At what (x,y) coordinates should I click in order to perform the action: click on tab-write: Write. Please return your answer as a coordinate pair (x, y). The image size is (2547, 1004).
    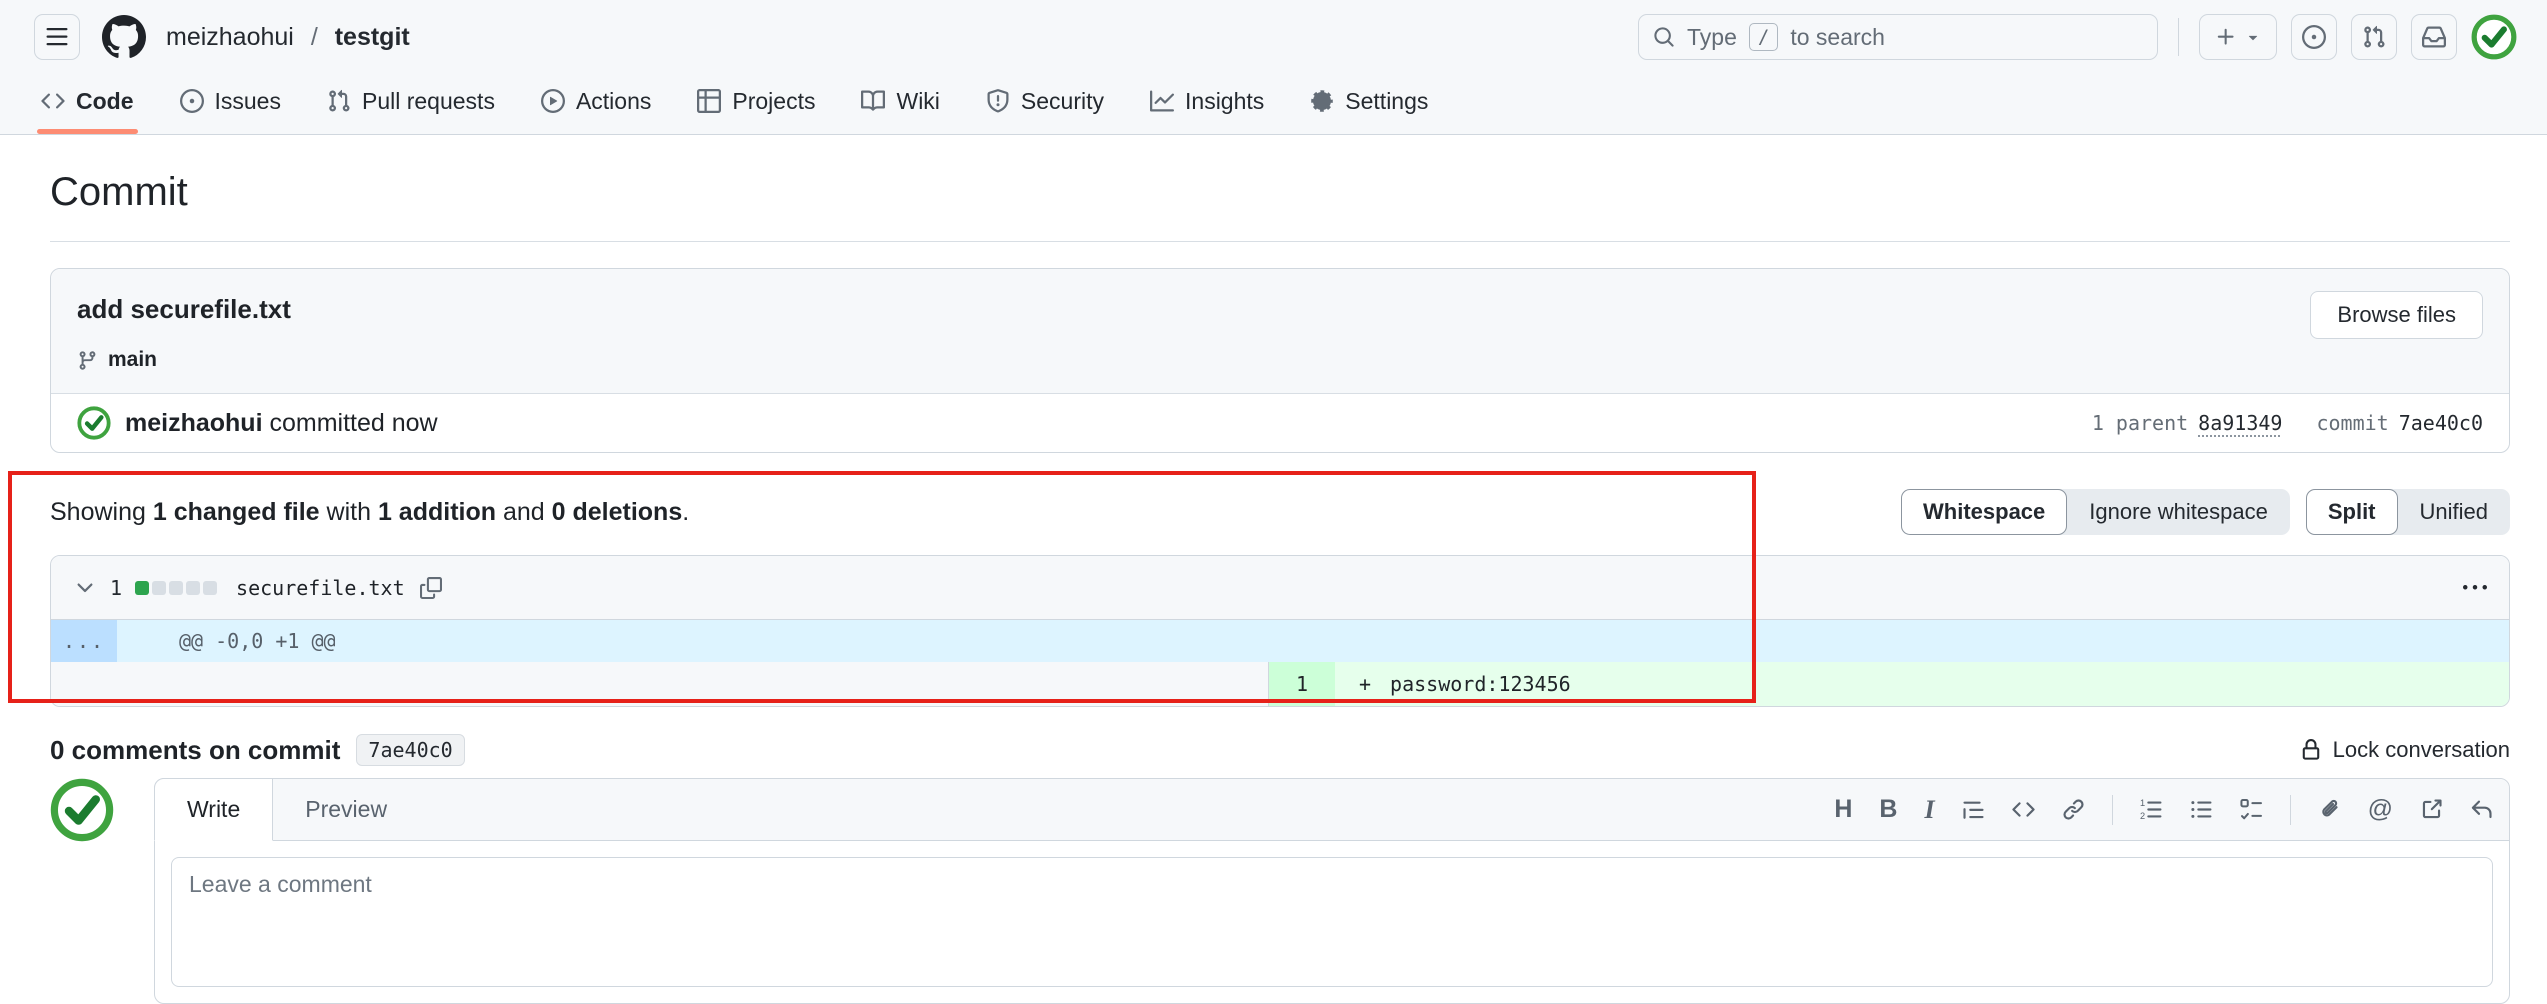
    Looking at the image, I should click on (214, 809).